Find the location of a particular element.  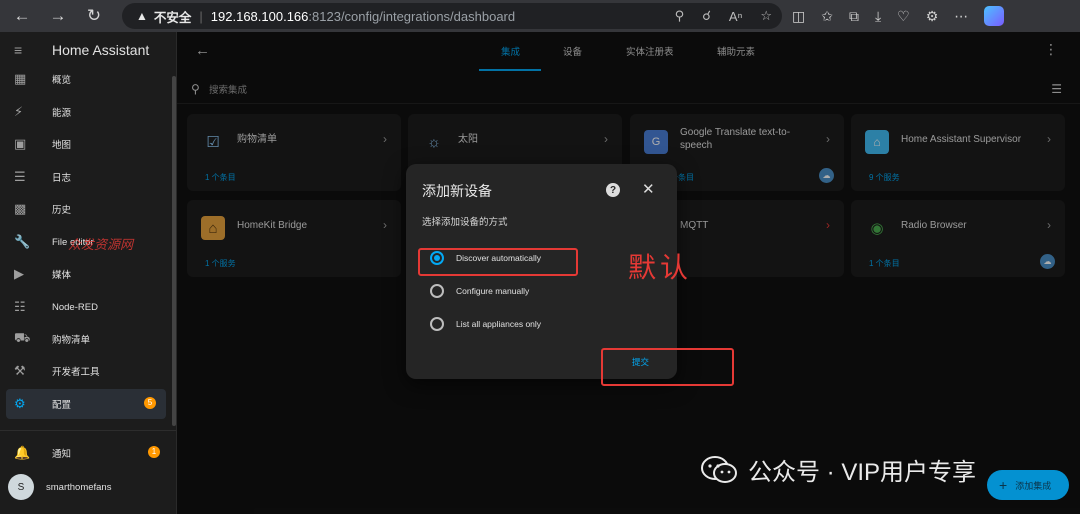

sidebar-item-label: 配置 is located at coordinates (62, 405).